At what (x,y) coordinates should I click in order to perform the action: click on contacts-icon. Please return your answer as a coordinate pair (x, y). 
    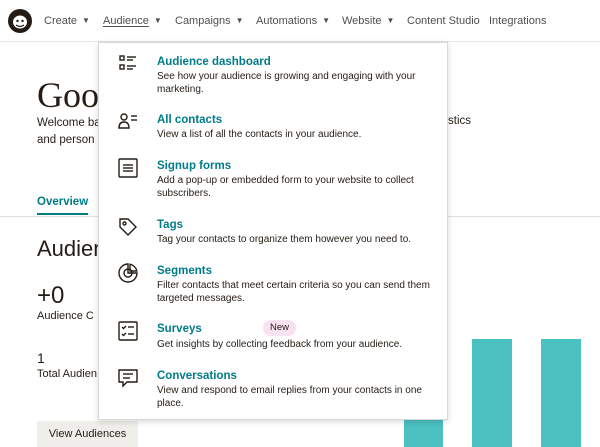
    Looking at the image, I should click on (127, 121).